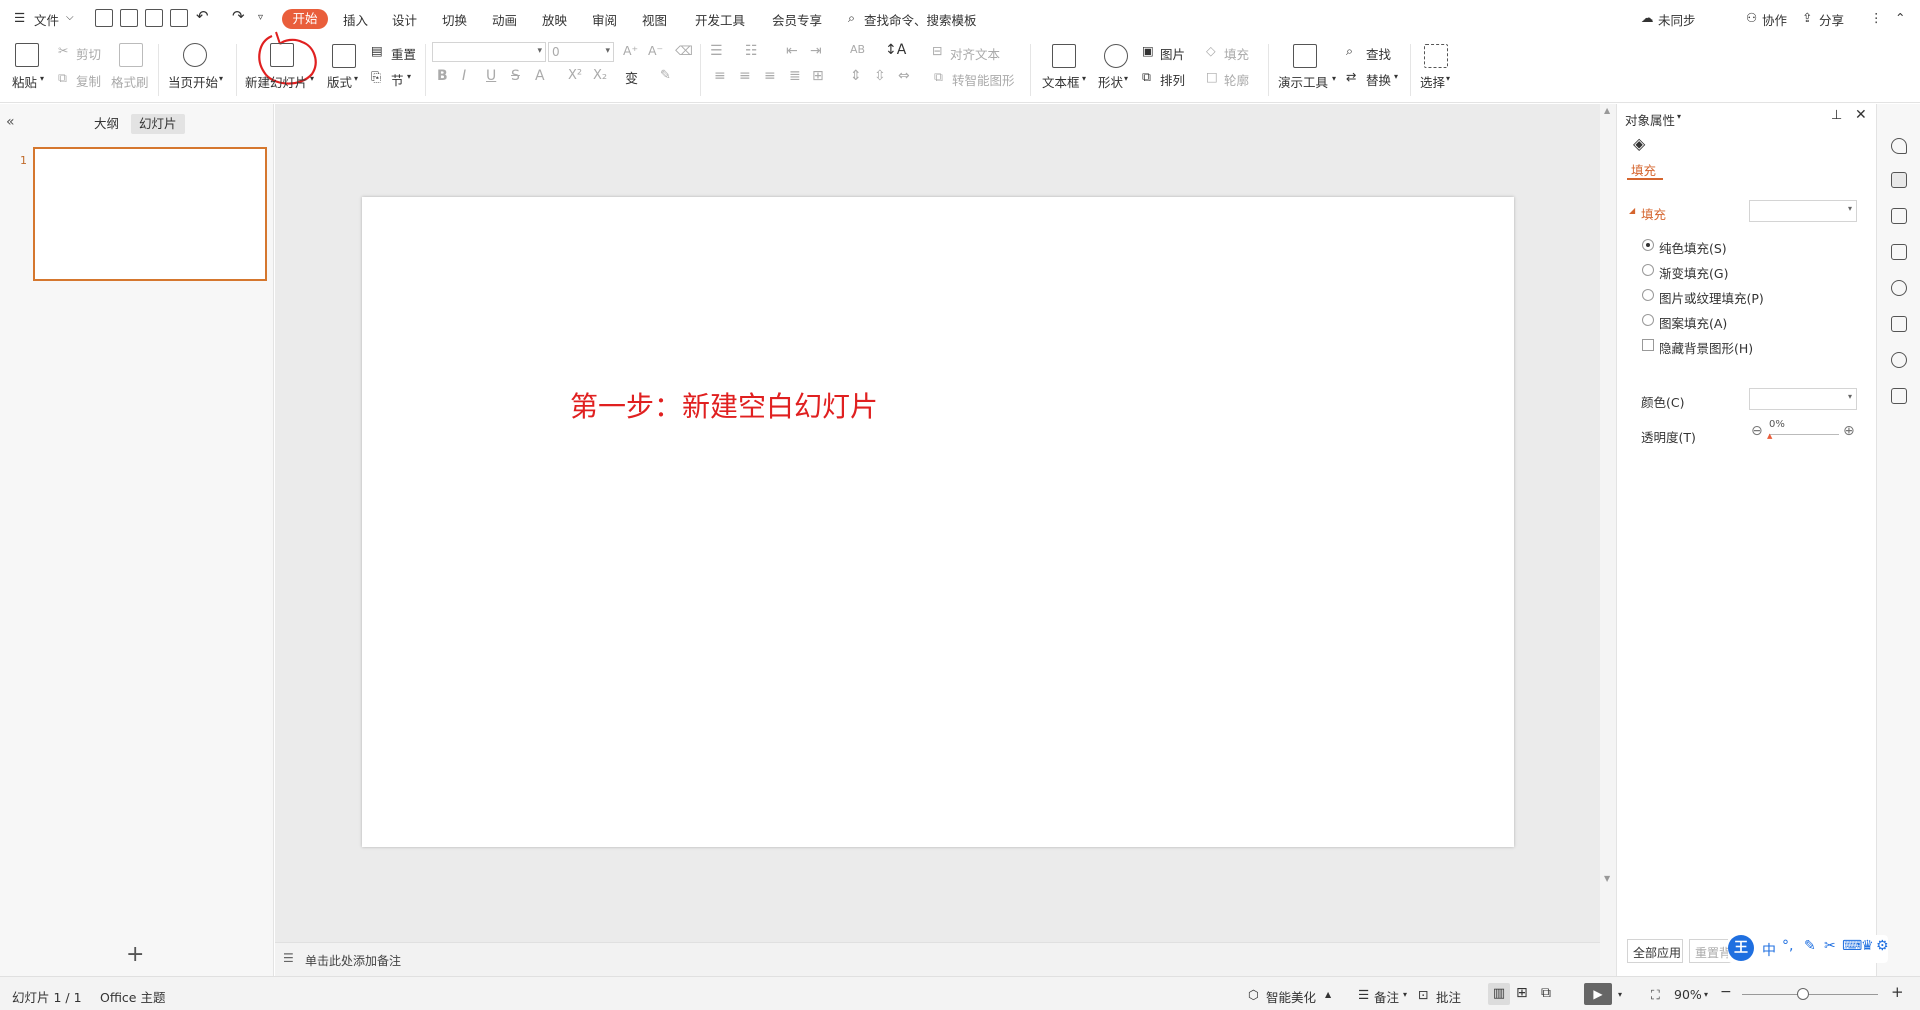  Describe the element at coordinates (1899, 216) in the screenshot. I see `animation-icon` at that location.